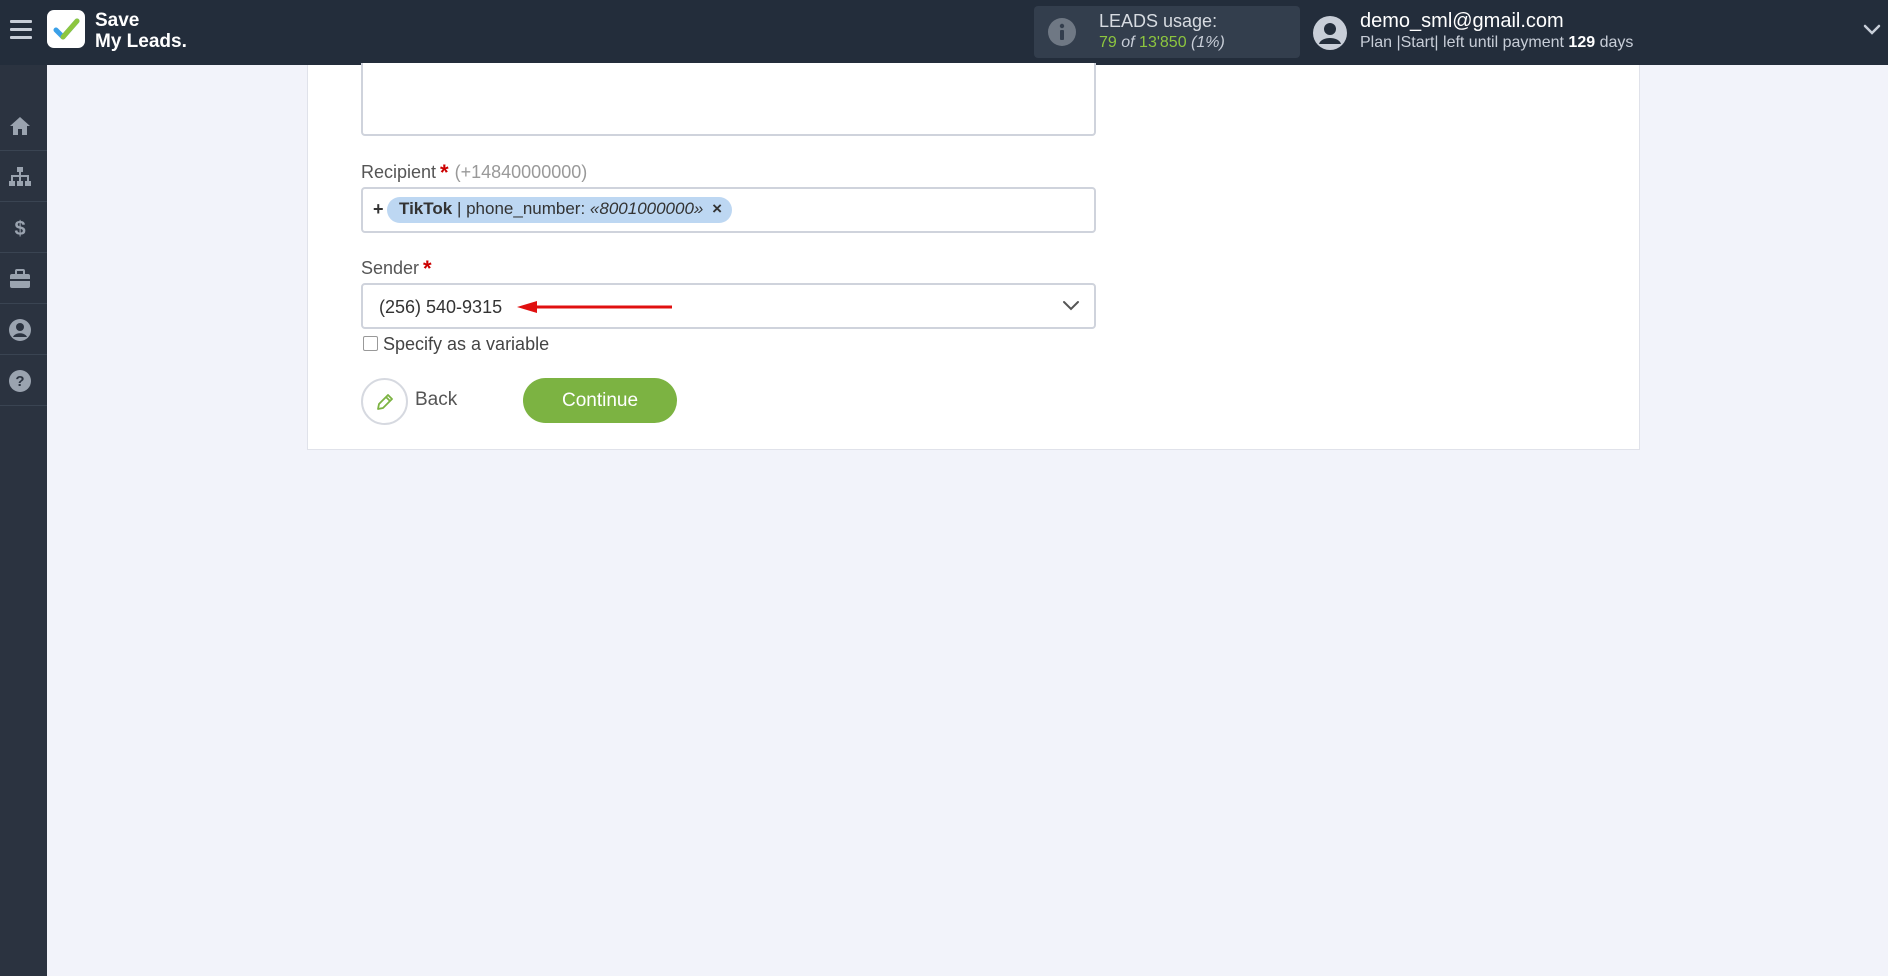 The image size is (1888, 976). I want to click on message-textarea, so click(728, 99).